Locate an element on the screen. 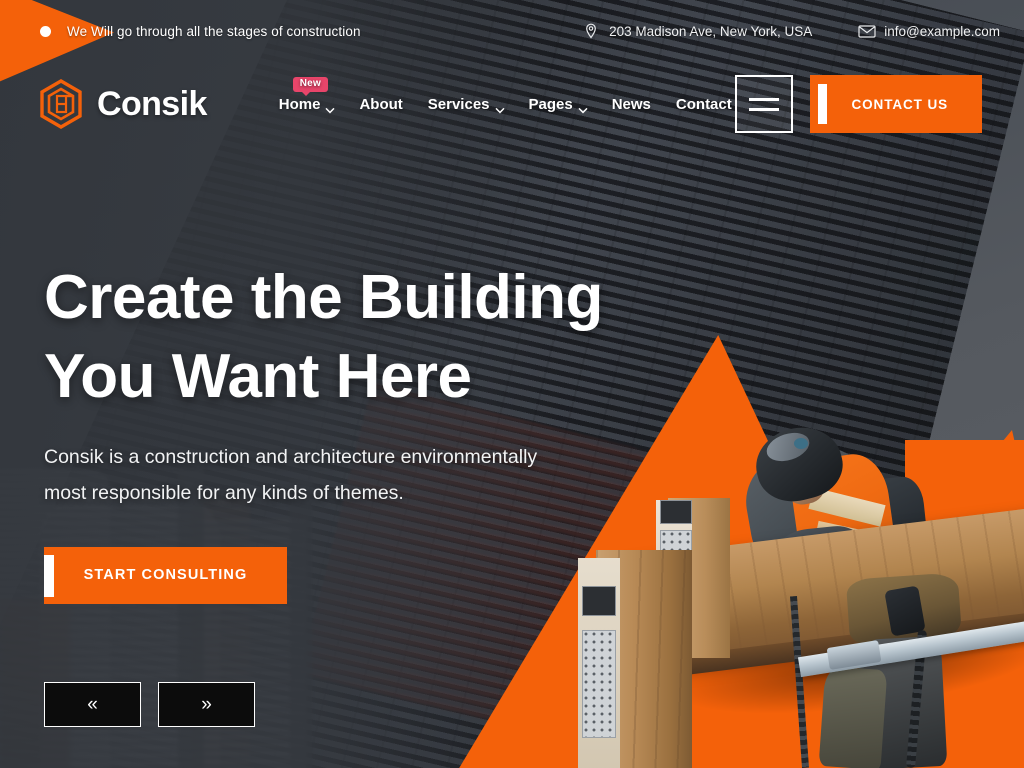 The image size is (1024, 768). nav-item-pages: Pages is located at coordinates (558, 104).